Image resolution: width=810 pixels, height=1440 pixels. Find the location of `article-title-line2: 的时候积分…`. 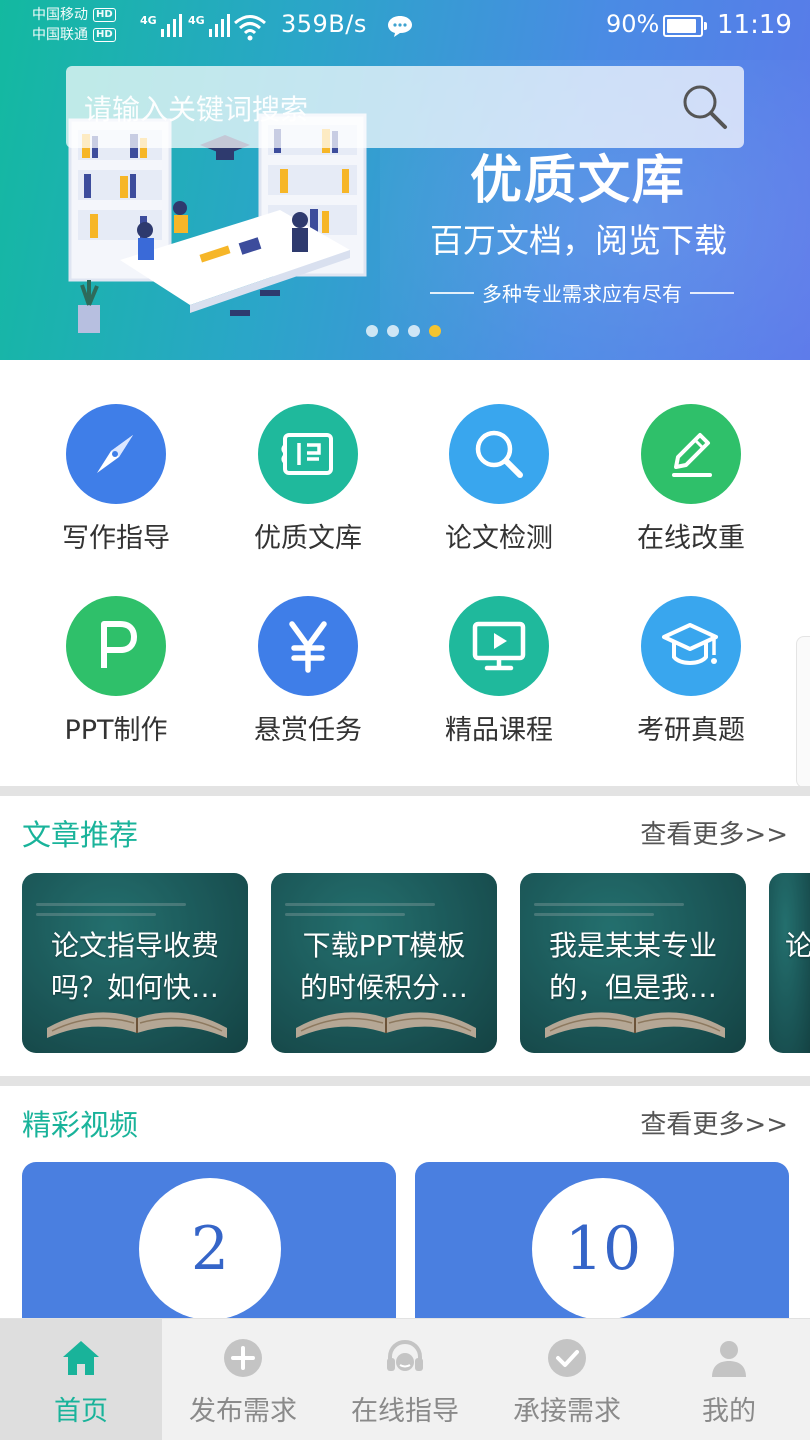

article-title-line2: 的时候积分… is located at coordinates (383, 987).